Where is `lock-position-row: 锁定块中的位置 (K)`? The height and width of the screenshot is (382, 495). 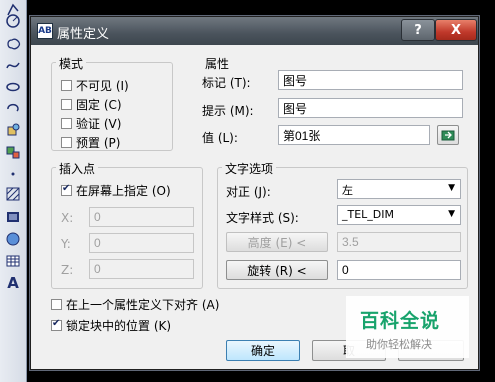 lock-position-row: 锁定块中的位置 (K) is located at coordinates (111, 325).